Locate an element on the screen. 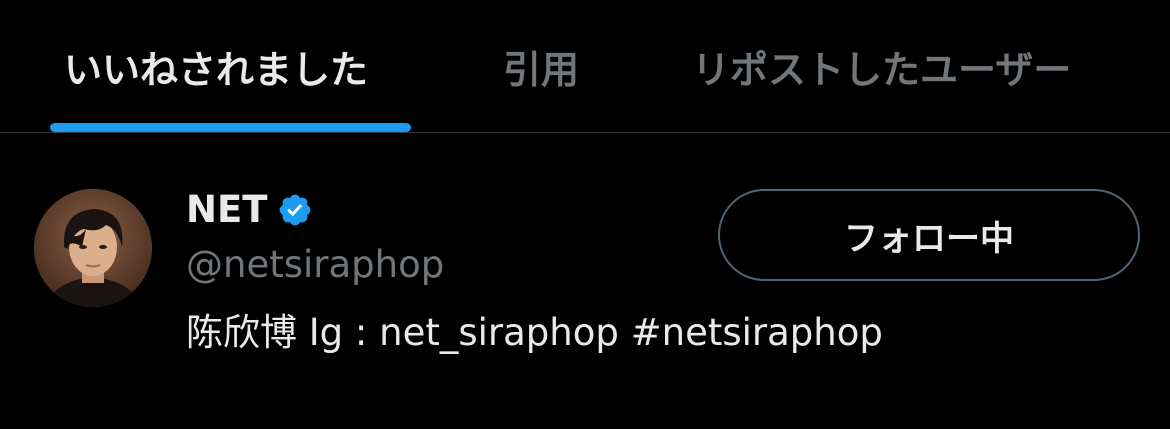 The image size is (1170, 429). avatar-image is located at coordinates (93, 248).